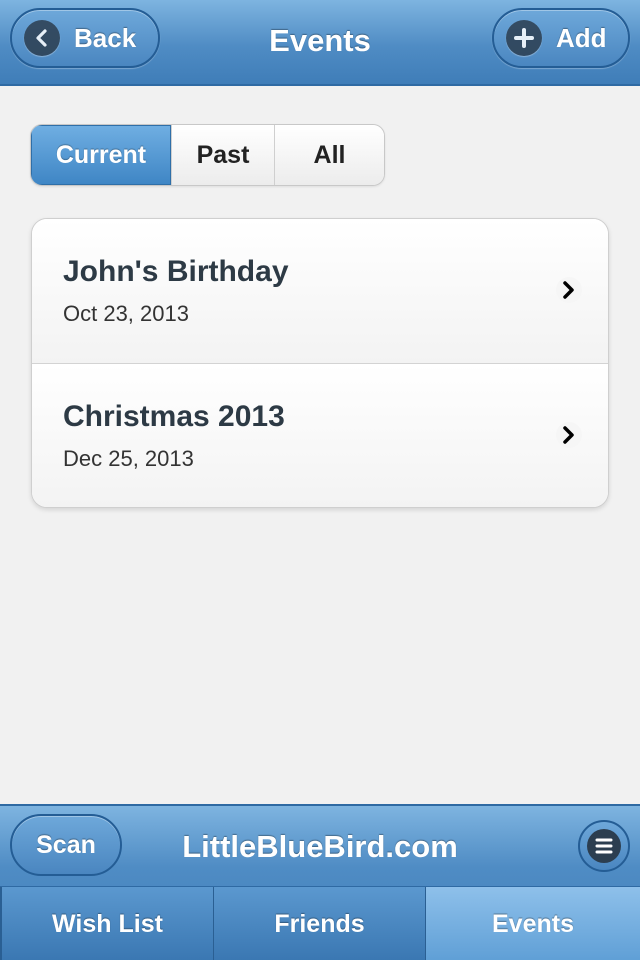 The image size is (640, 960). I want to click on event-title: John's Birthday, so click(176, 271).